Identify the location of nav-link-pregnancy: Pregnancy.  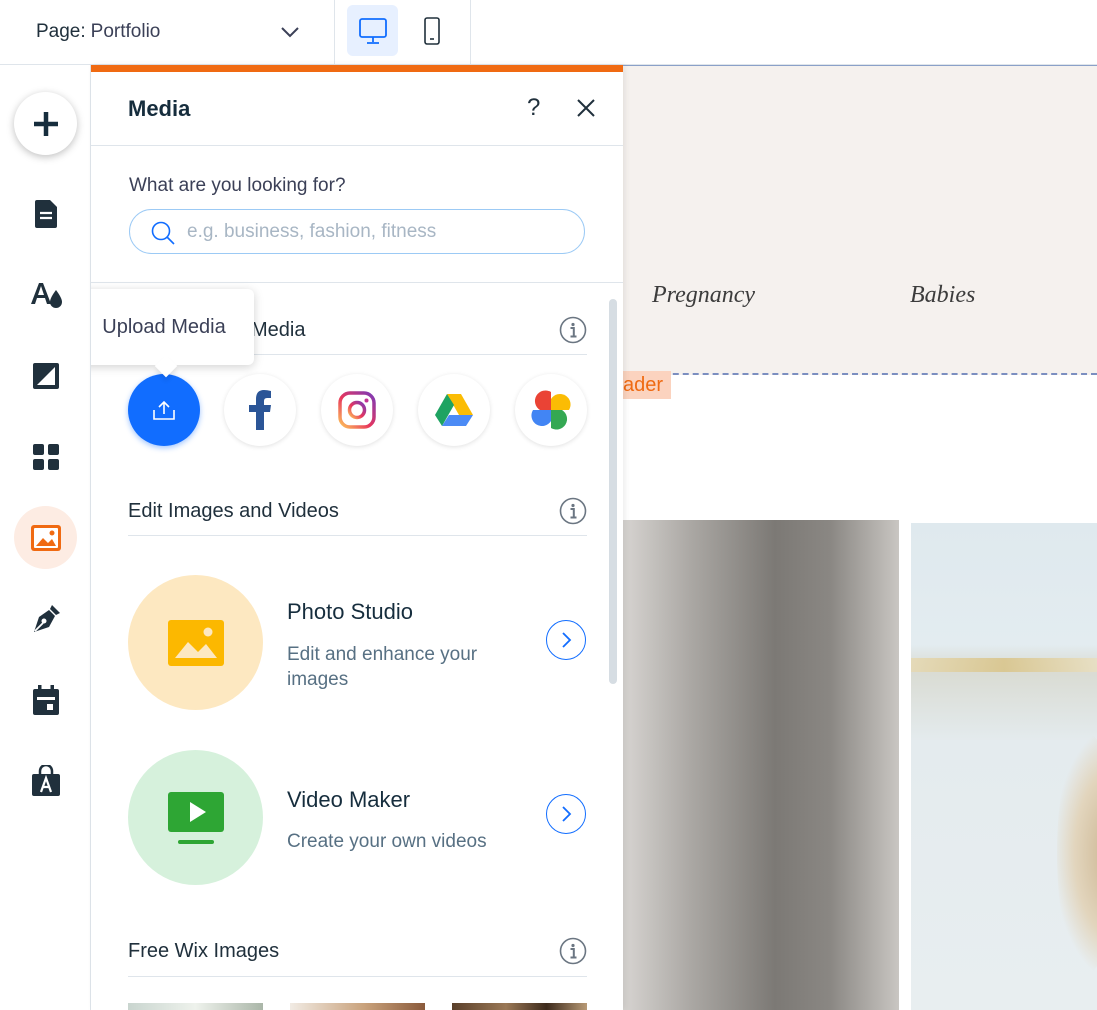
(703, 295).